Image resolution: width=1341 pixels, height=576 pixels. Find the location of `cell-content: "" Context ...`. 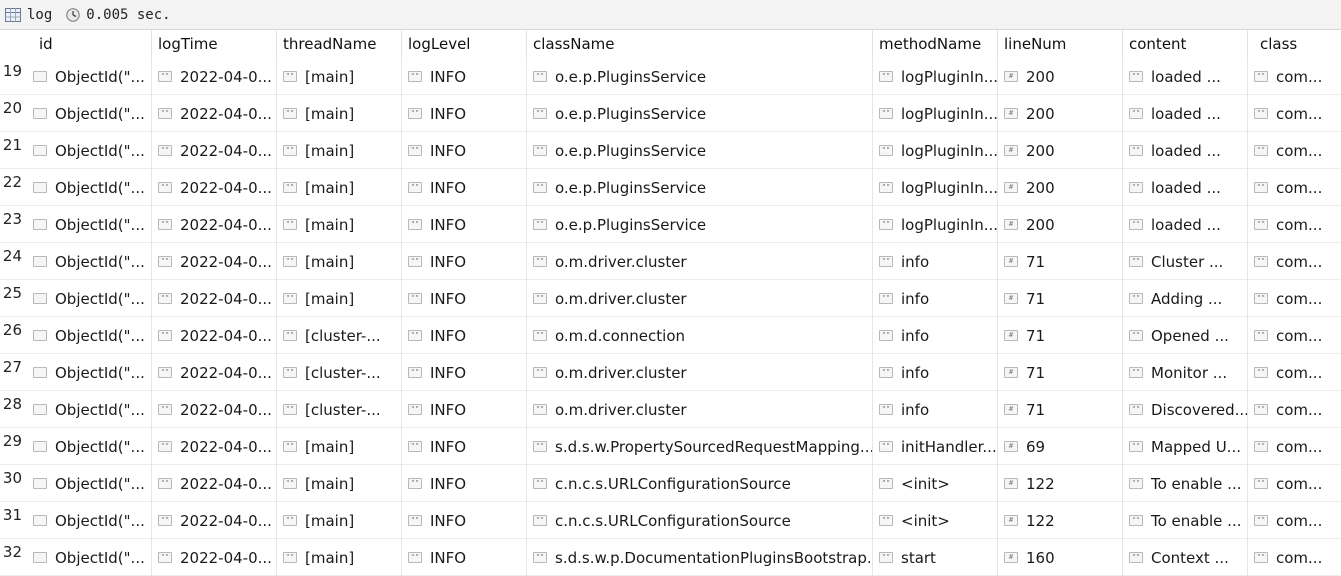

cell-content: "" Context ... is located at coordinates (1185, 557).